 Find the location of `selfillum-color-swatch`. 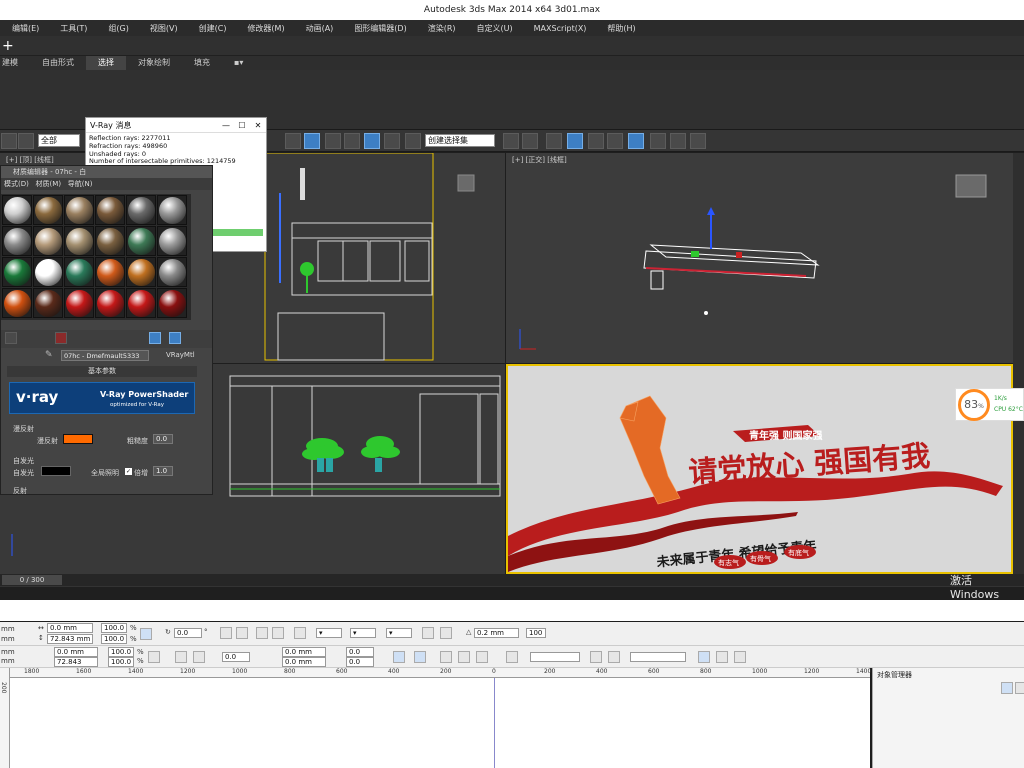

selfillum-color-swatch is located at coordinates (56, 471).